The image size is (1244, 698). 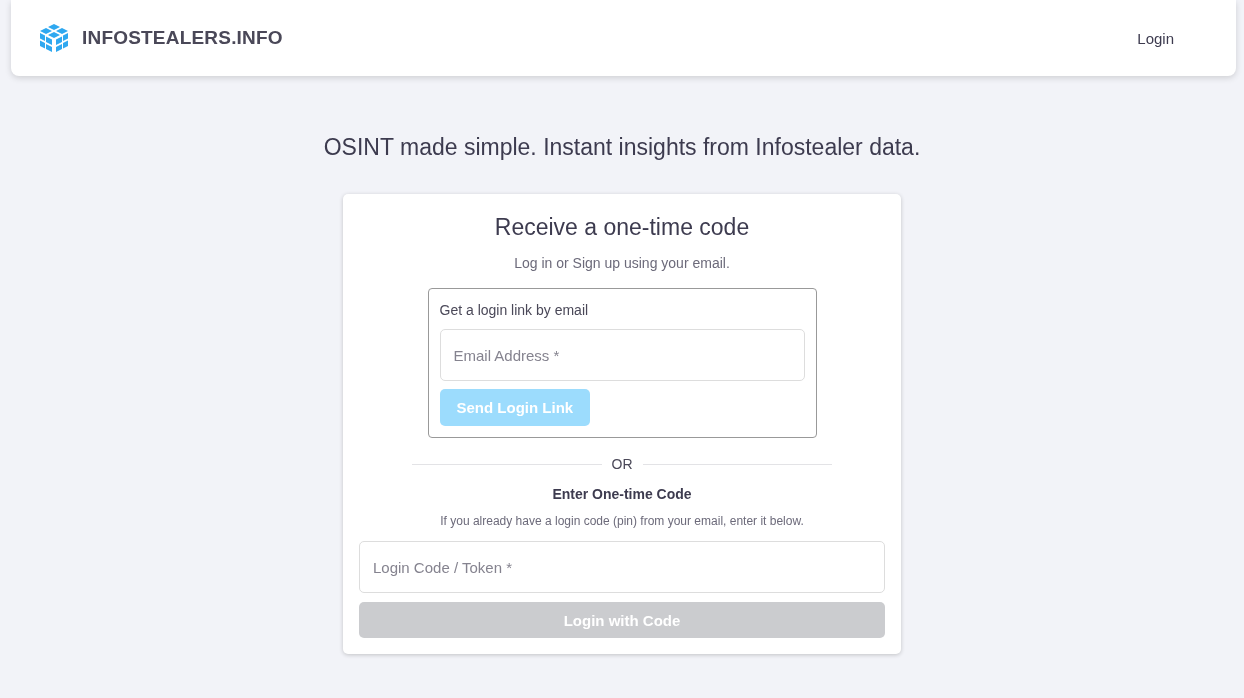 What do you see at coordinates (54, 38) in the screenshot?
I see `cube-logo-icon` at bounding box center [54, 38].